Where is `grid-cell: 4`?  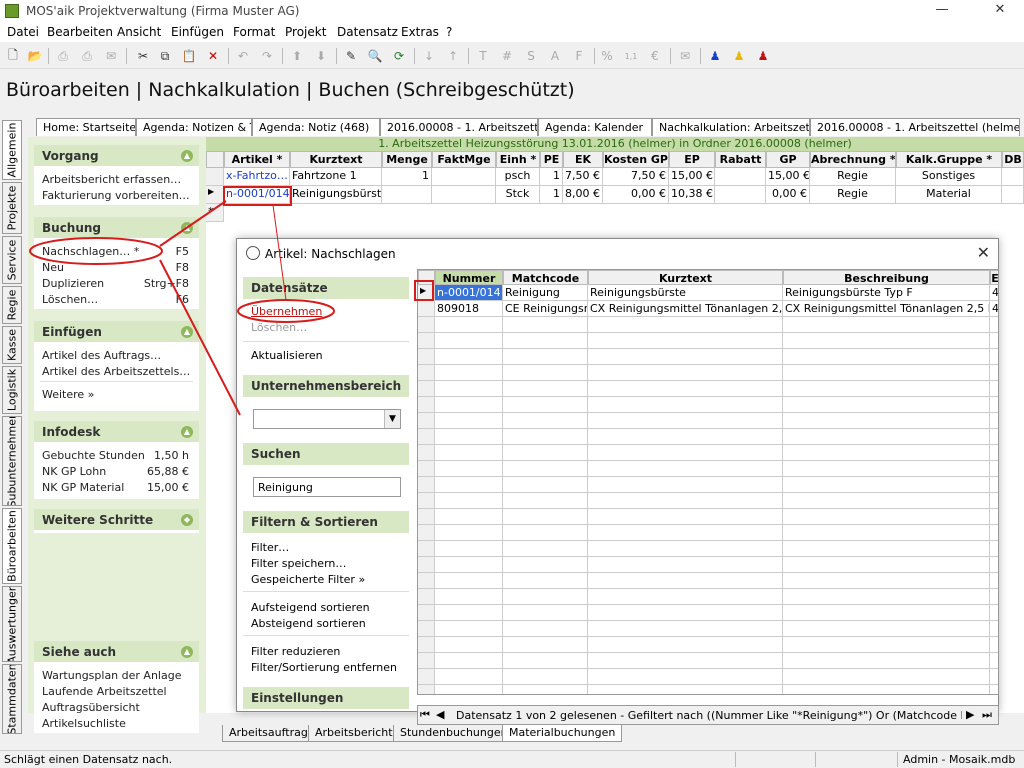 grid-cell: 4 is located at coordinates (994, 309).